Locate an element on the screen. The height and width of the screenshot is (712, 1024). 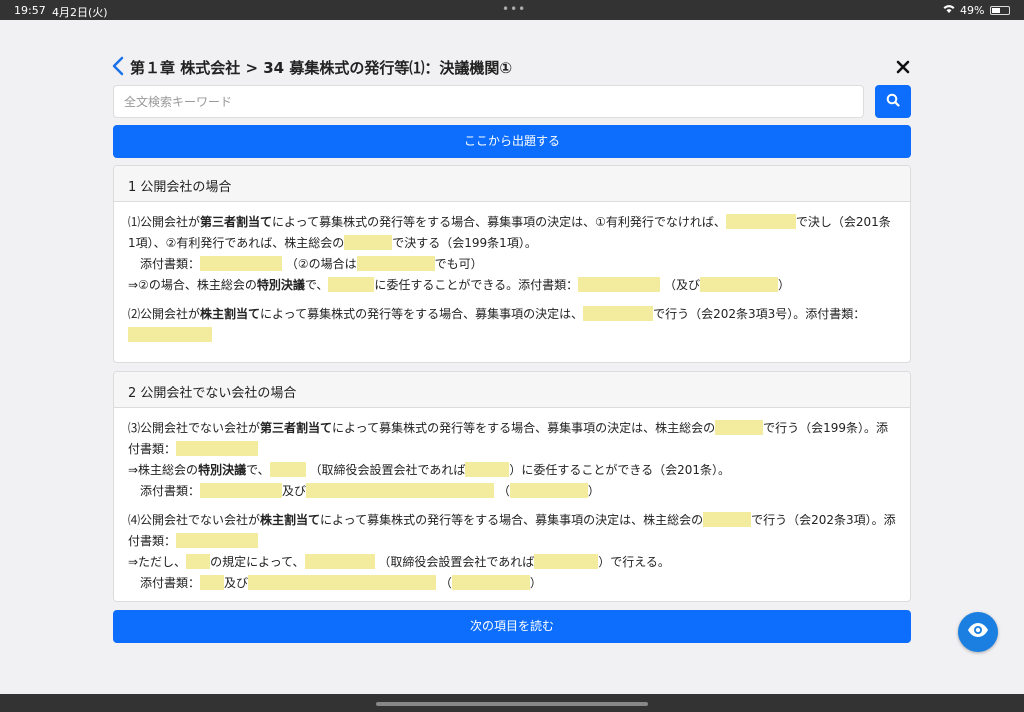
attachment-line: 添付書類： （②の場合は でも可） is located at coordinates (311, 263).